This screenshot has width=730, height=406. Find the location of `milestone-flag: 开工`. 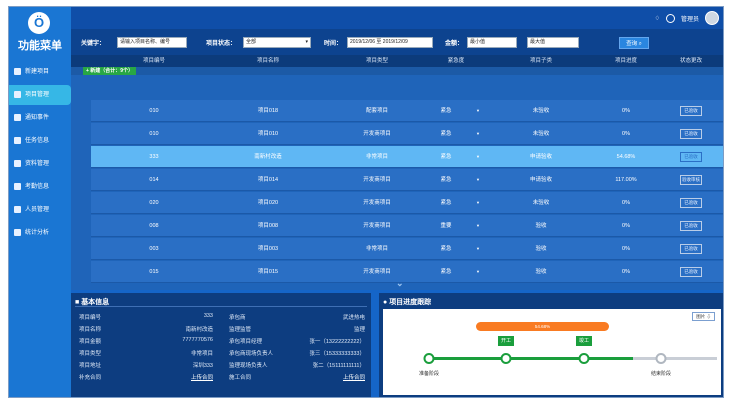

milestone-flag: 开工 is located at coordinates (506, 341).